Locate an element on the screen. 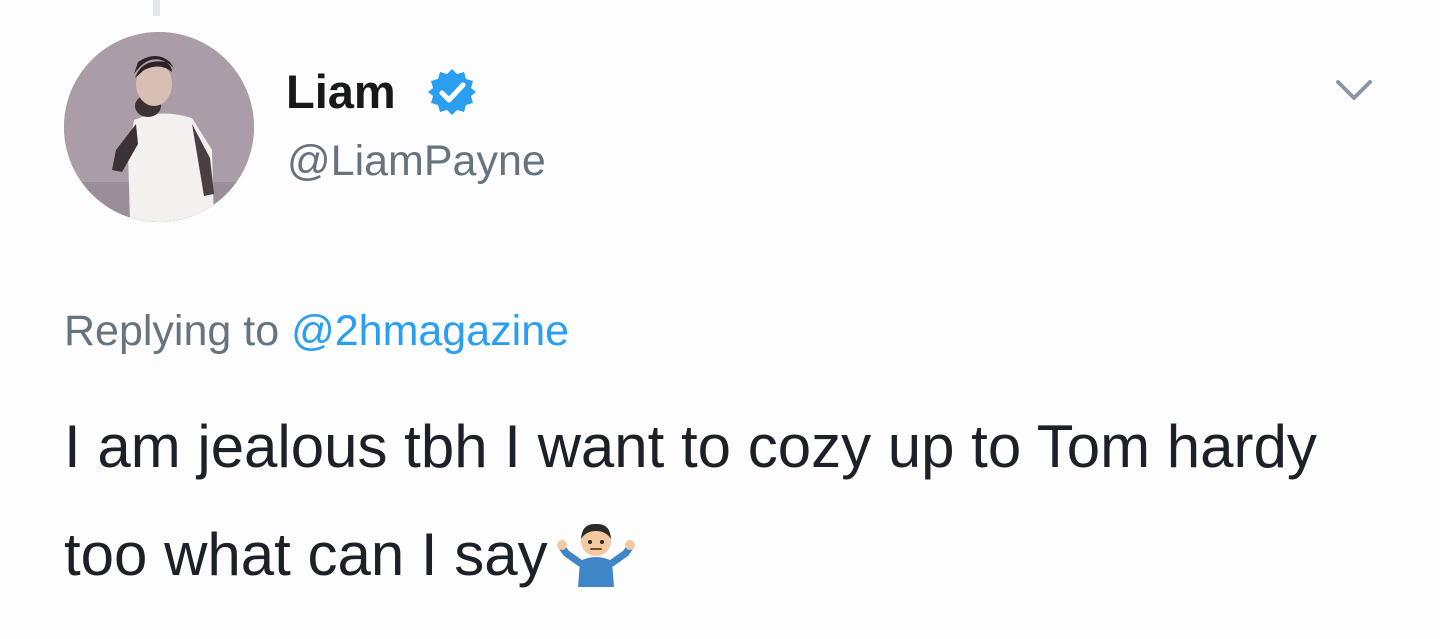 This screenshot has width=1440, height=639. man-shrugging-emoji is located at coordinates (595, 555).